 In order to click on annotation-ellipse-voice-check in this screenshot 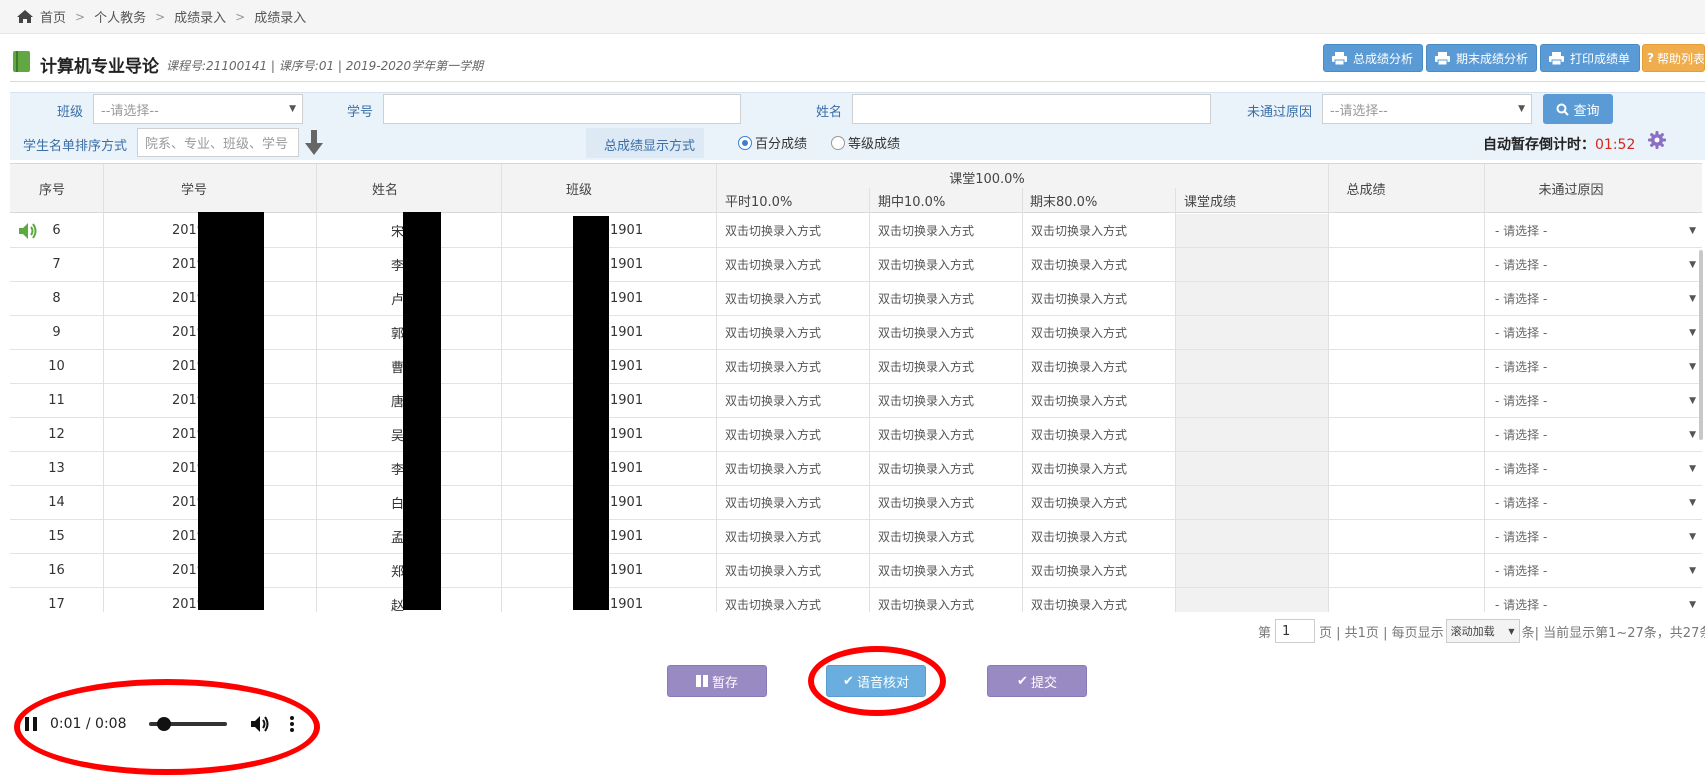, I will do `click(877, 681)`.